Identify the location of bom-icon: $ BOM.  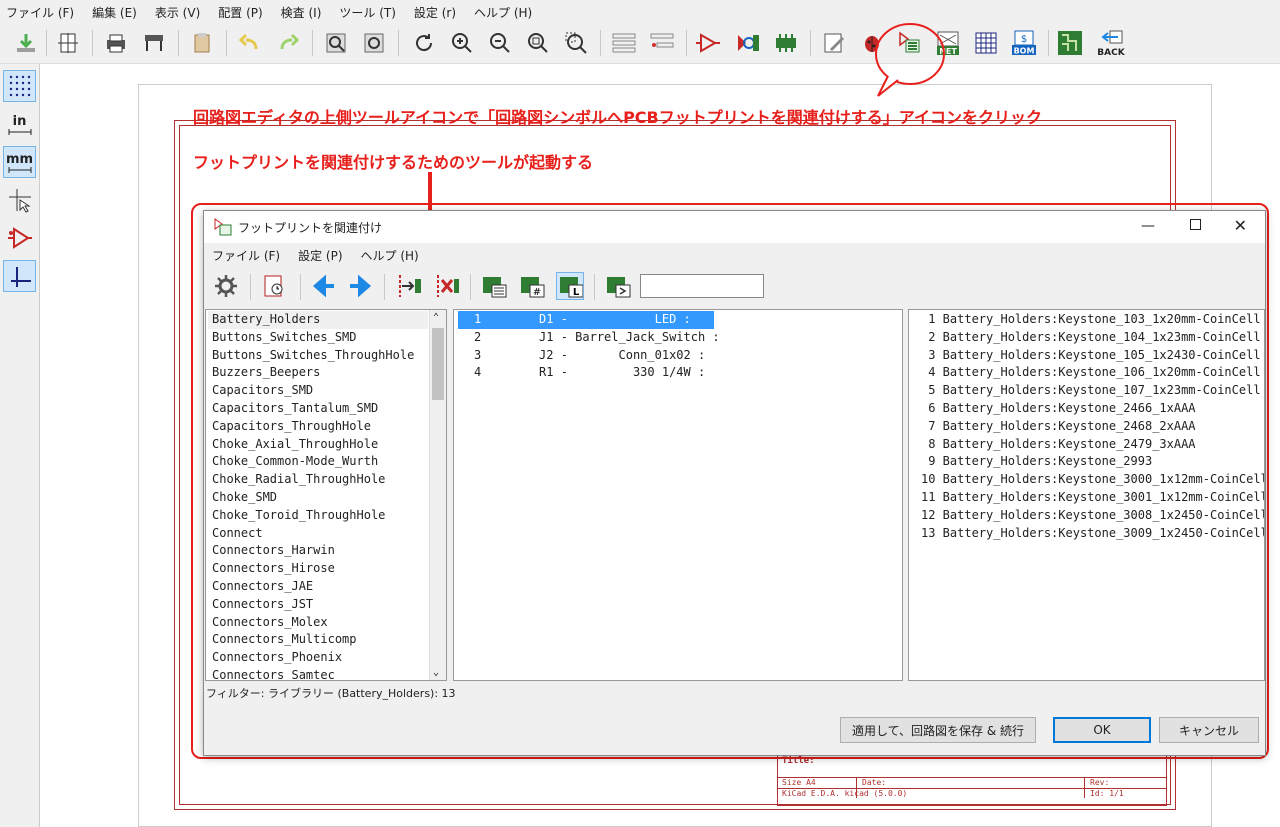
(1024, 43).